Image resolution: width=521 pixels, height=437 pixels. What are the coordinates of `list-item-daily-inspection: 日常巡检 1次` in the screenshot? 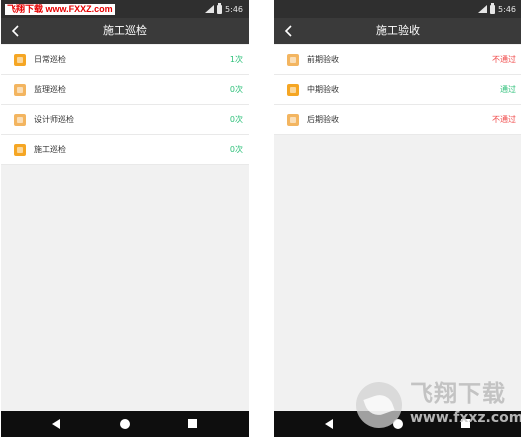 It's located at (125, 60).